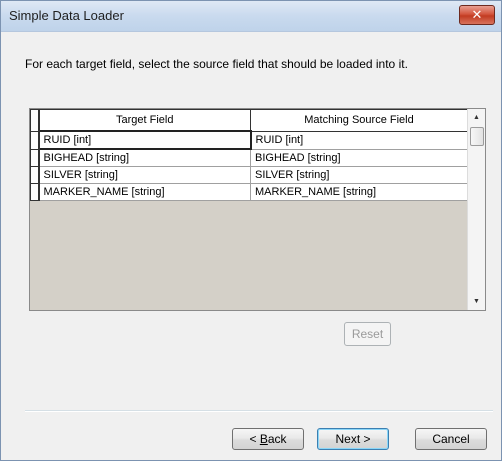 The width and height of the screenshot is (502, 461). I want to click on source-field-cell: MARKER_NAME [string], so click(359, 192).